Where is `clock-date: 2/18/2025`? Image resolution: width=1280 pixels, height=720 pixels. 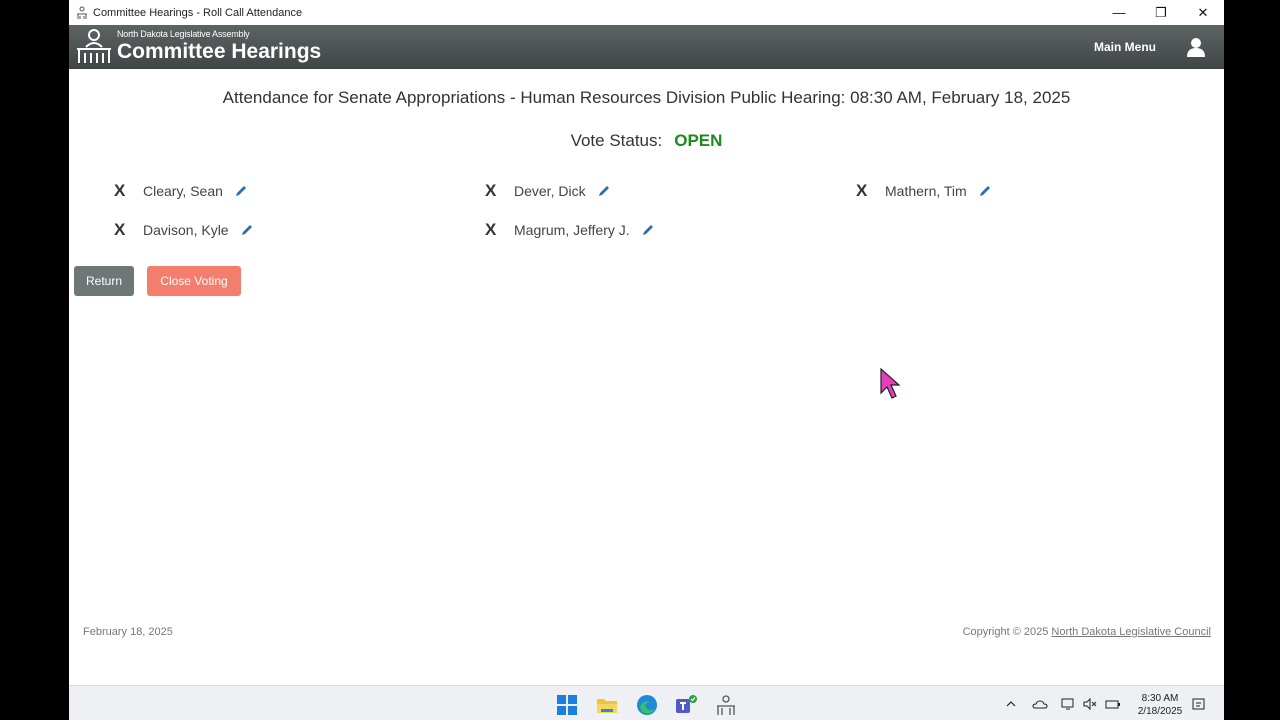 clock-date: 2/18/2025 is located at coordinates (1160, 711).